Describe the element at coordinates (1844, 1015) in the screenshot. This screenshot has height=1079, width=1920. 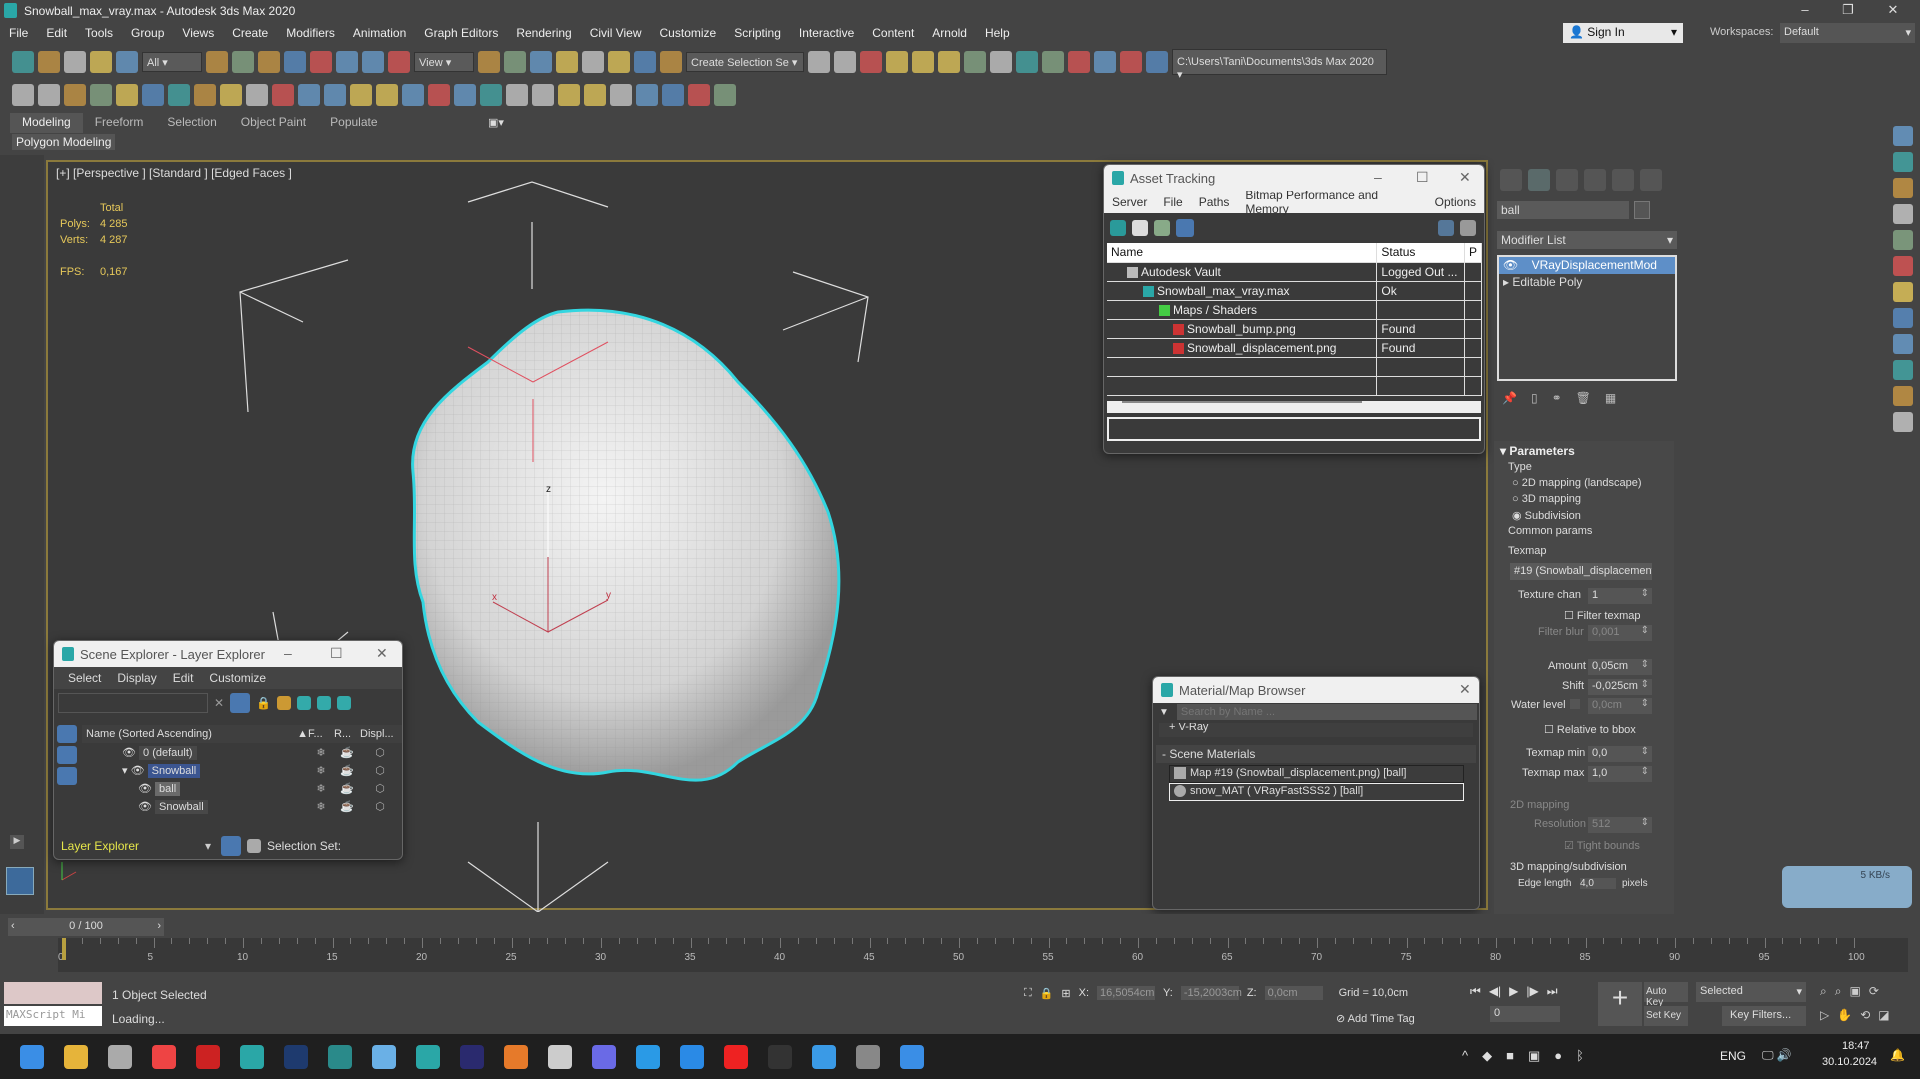
I see `pan-icon: ✋` at that location.